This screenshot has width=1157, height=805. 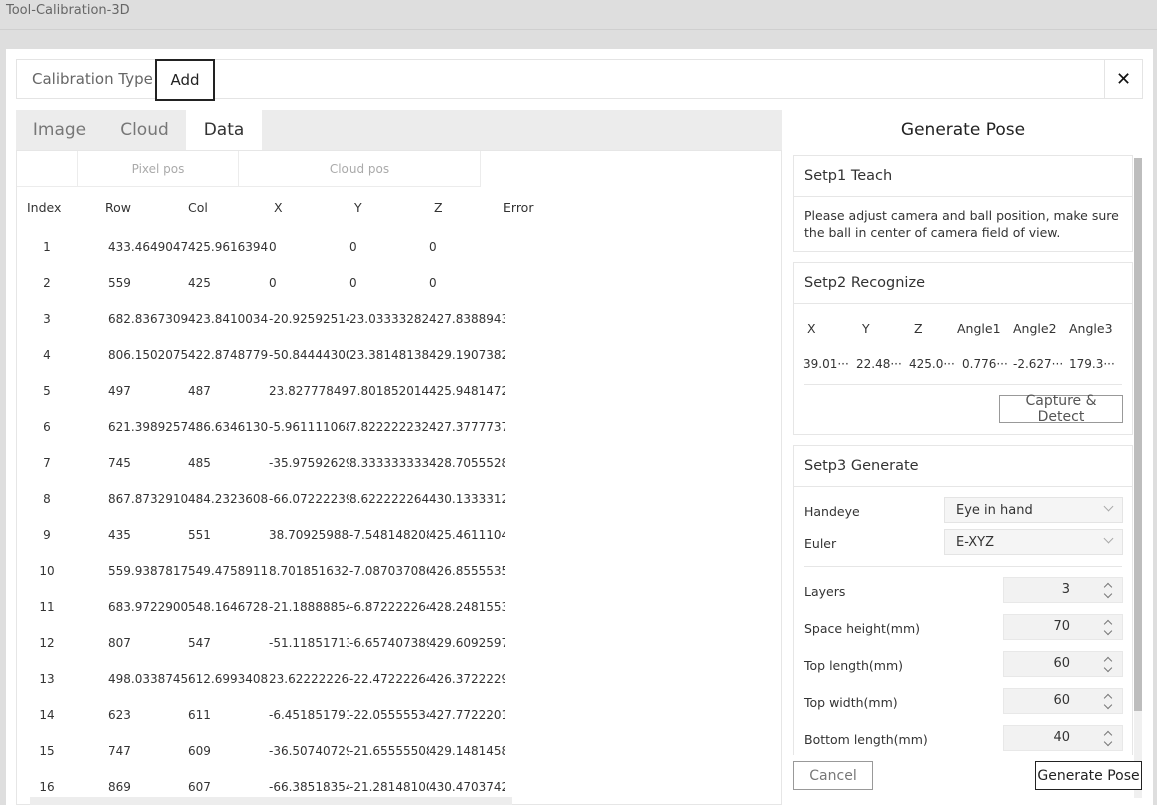 What do you see at coordinates (47, 319) in the screenshot?
I see `cell-index: 3` at bounding box center [47, 319].